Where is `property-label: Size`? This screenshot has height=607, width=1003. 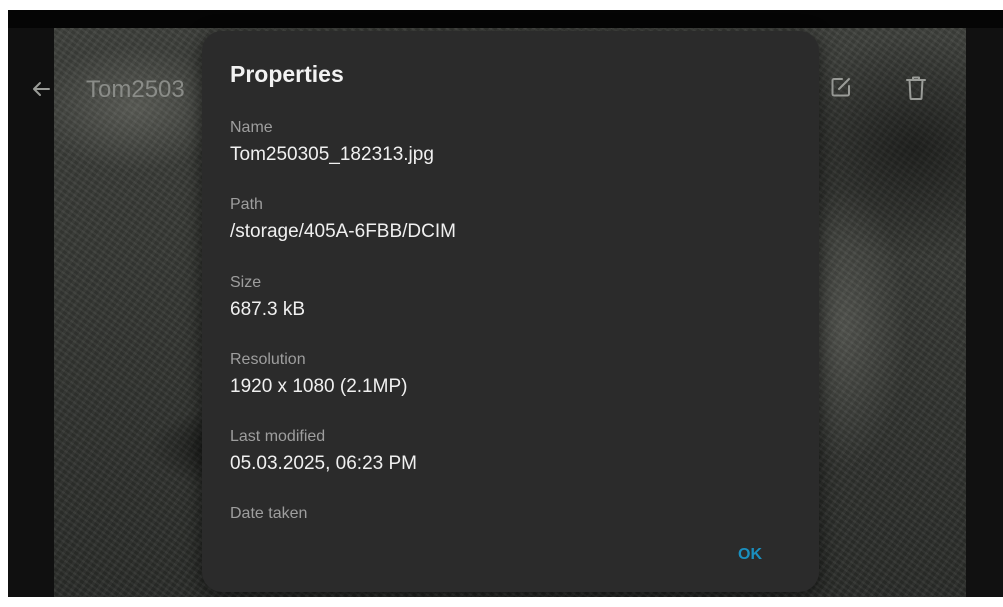
property-label: Size is located at coordinates (246, 282).